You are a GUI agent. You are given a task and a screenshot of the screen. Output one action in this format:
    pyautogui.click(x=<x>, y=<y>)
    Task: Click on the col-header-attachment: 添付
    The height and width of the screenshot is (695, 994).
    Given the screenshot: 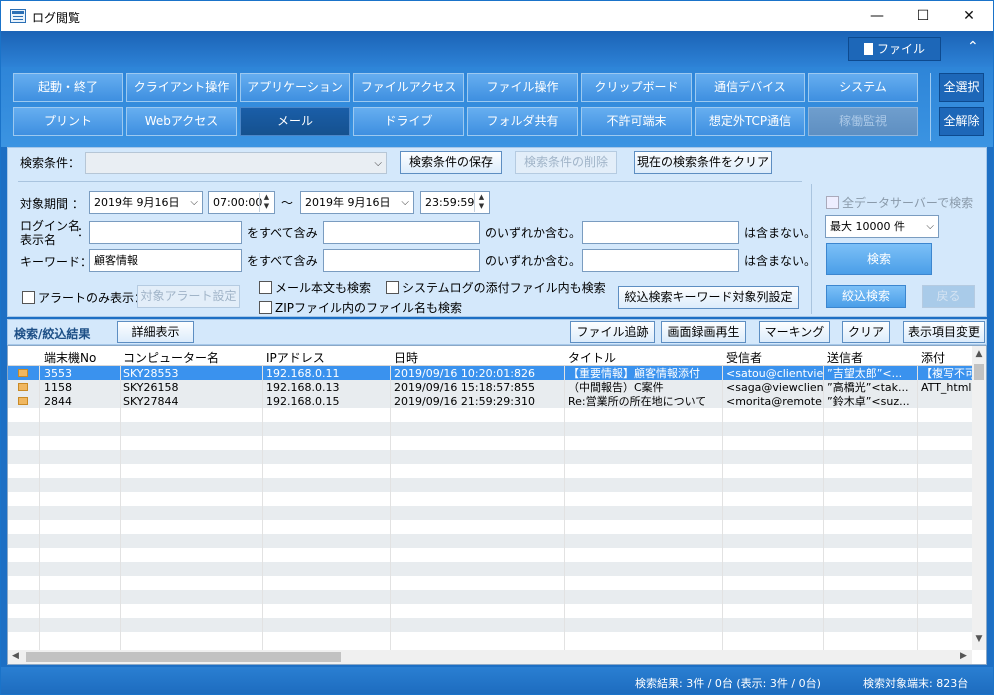 What is the action you would take?
    pyautogui.click(x=933, y=357)
    